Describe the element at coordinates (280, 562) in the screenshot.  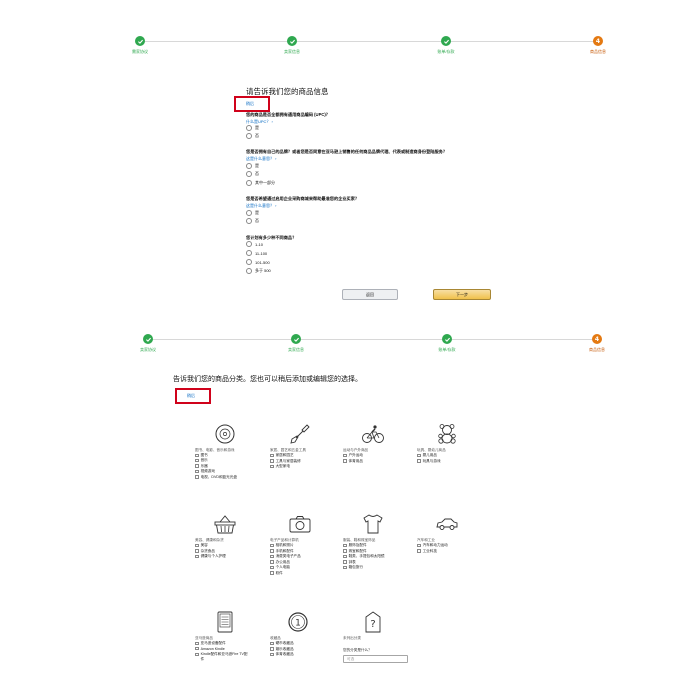
I see `category-checkbox: 办公用品` at that location.